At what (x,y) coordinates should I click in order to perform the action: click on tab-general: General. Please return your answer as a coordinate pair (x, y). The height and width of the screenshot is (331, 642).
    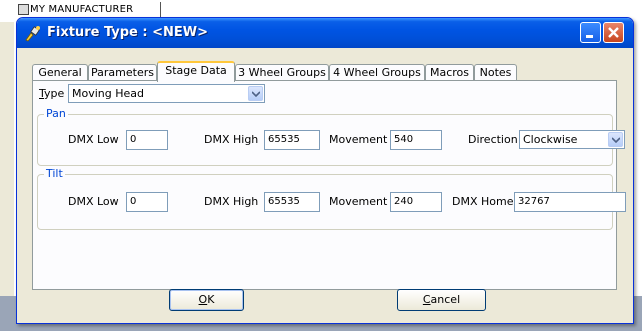
    Looking at the image, I should click on (60, 72).